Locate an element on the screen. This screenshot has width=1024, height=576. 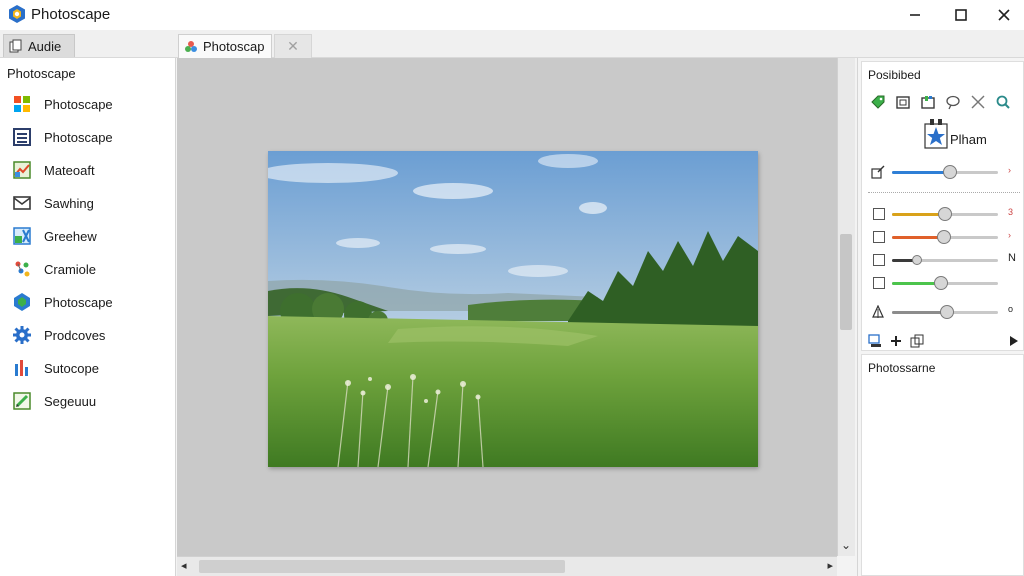
tab-document: Photoscap is located at coordinates (225, 46).